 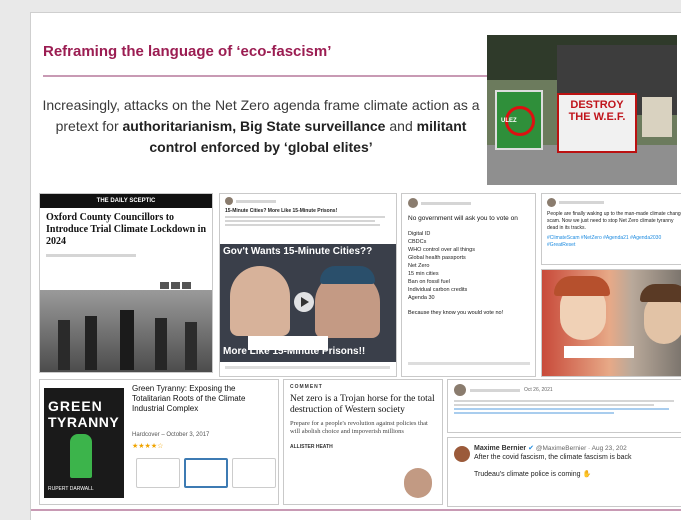 I want to click on tweet-date: Oct 26, 2021, so click(x=538, y=390).